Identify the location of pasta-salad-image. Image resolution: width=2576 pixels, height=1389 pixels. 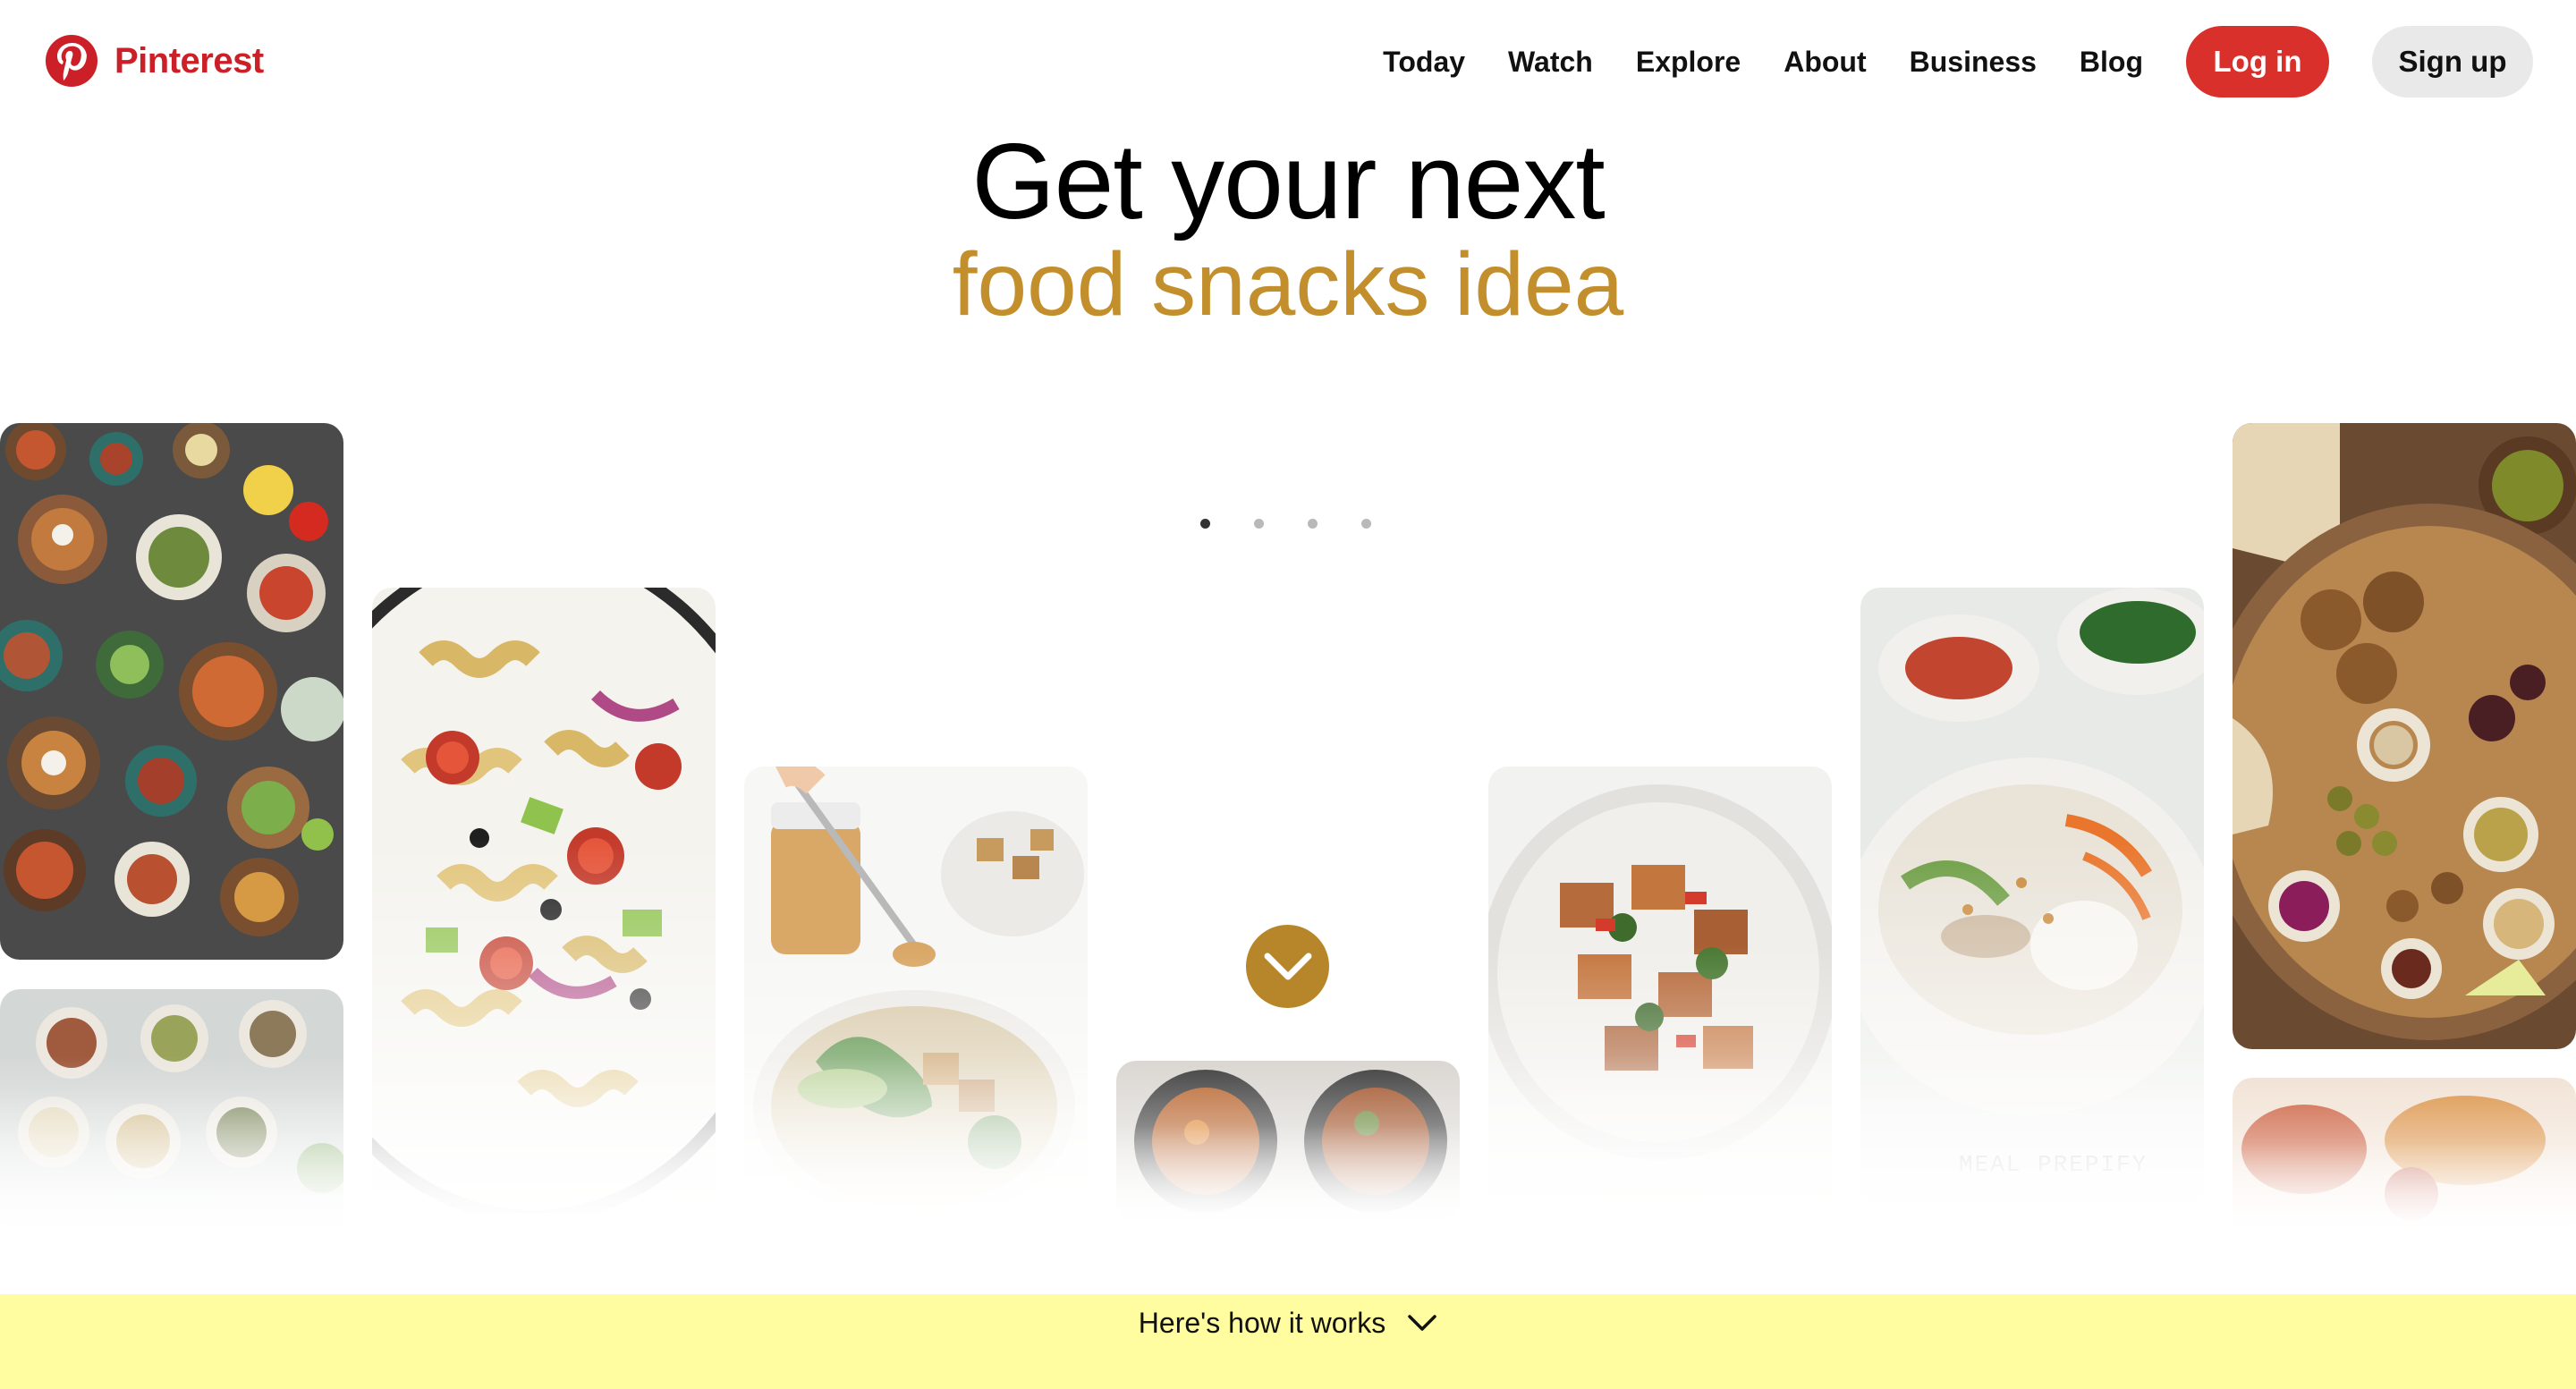
(544, 901).